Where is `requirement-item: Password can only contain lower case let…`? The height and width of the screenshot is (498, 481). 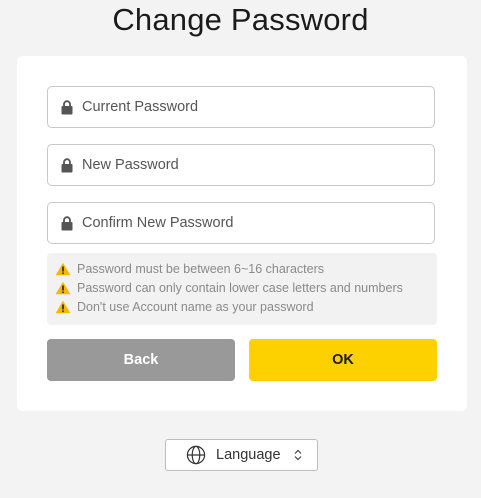 requirement-item: Password can only contain lower case let… is located at coordinates (242, 287).